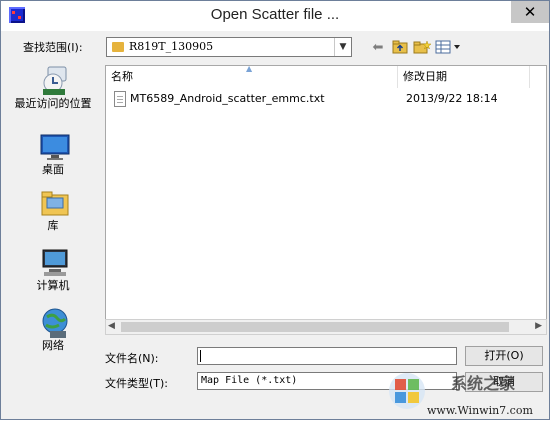 The width and height of the screenshot is (550, 424). Describe the element at coordinates (53, 103) in the screenshot. I see `place-label: 最近访问的位置` at that location.